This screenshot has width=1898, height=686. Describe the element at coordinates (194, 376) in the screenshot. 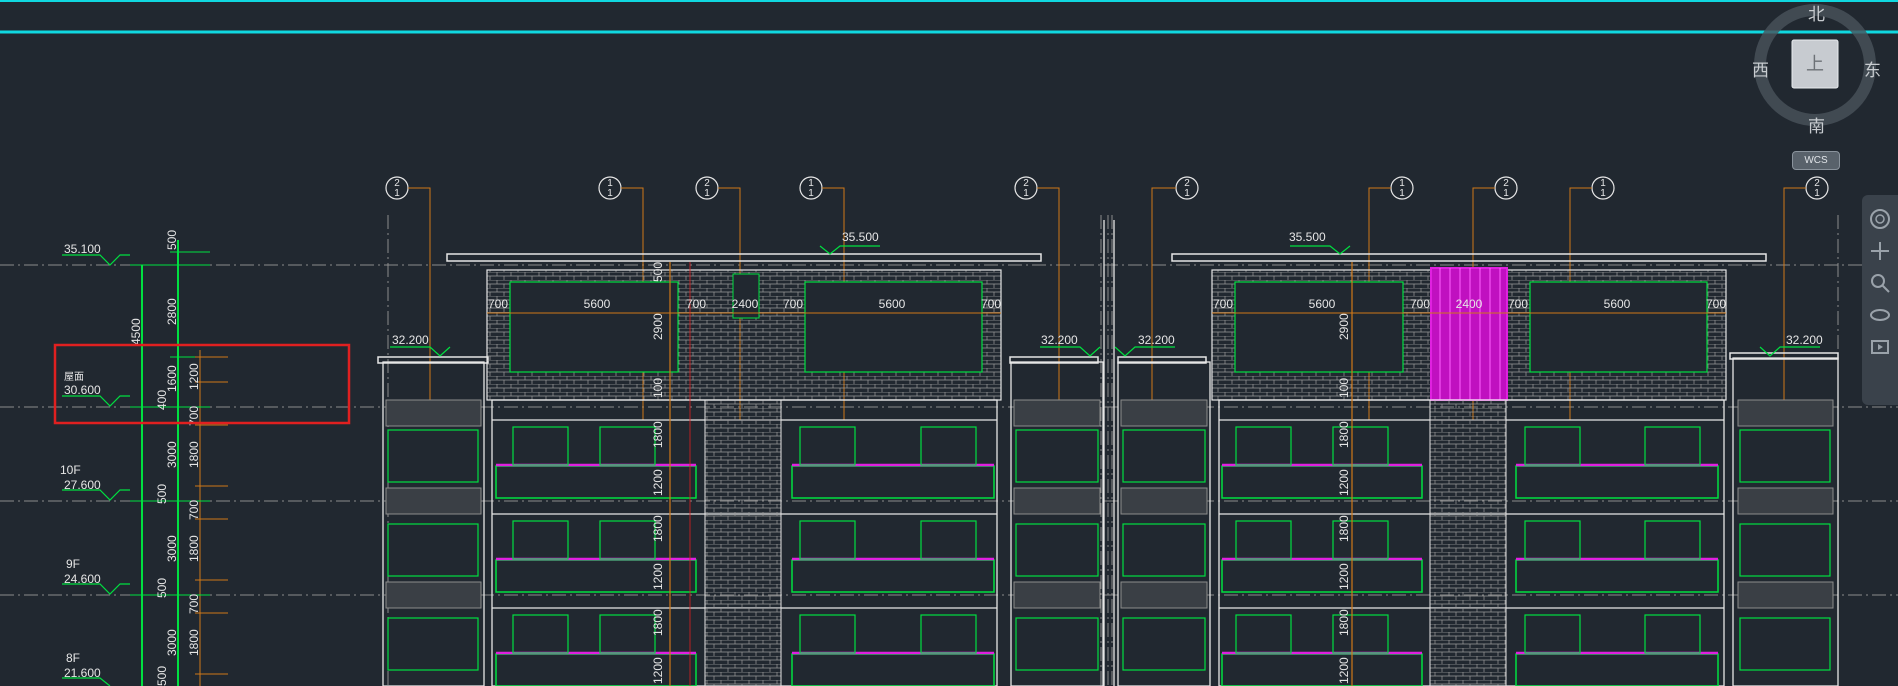

I see `dim-left-inner: 1200` at that location.